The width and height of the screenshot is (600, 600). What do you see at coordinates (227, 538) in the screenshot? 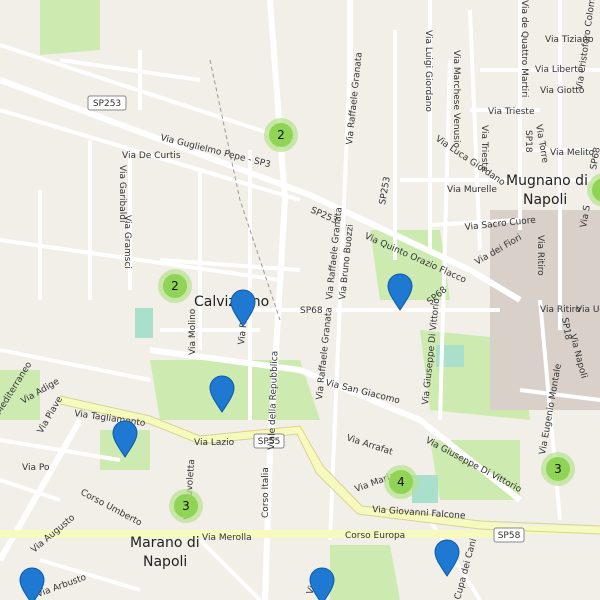
I see `street-label: Via Merolla` at bounding box center [227, 538].